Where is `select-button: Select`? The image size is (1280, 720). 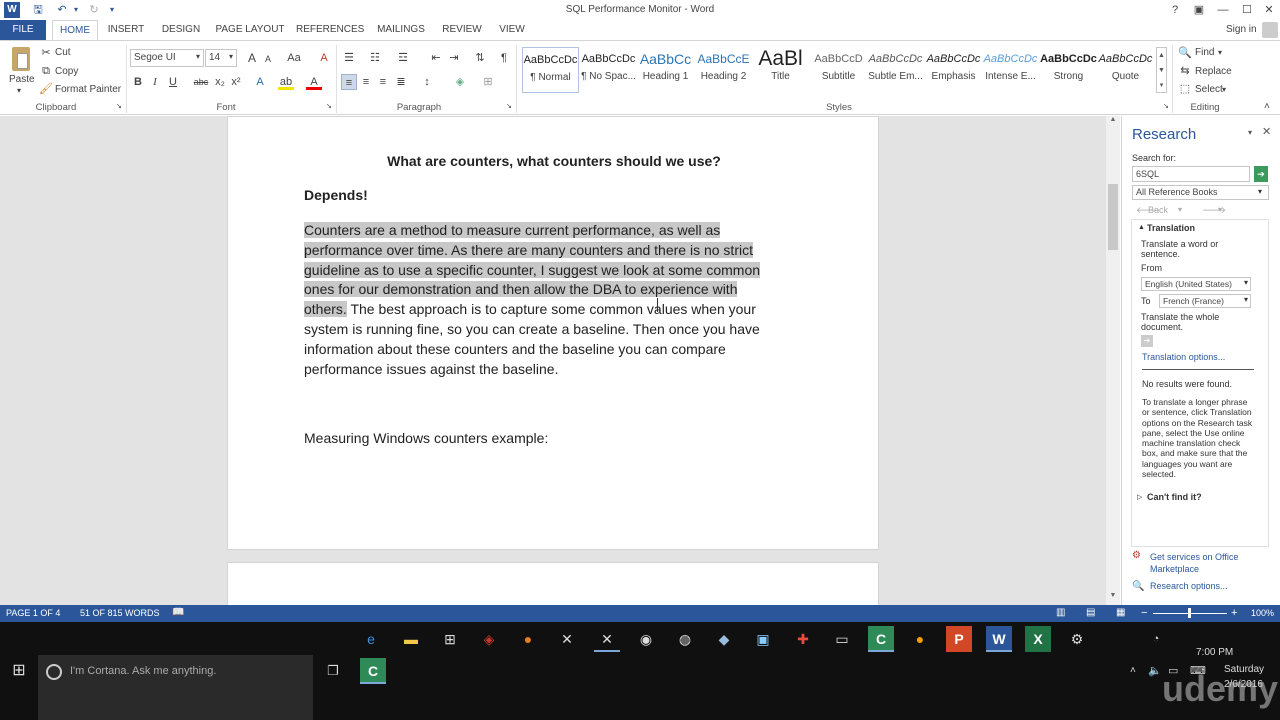
select-button: Select is located at coordinates (1209, 89).